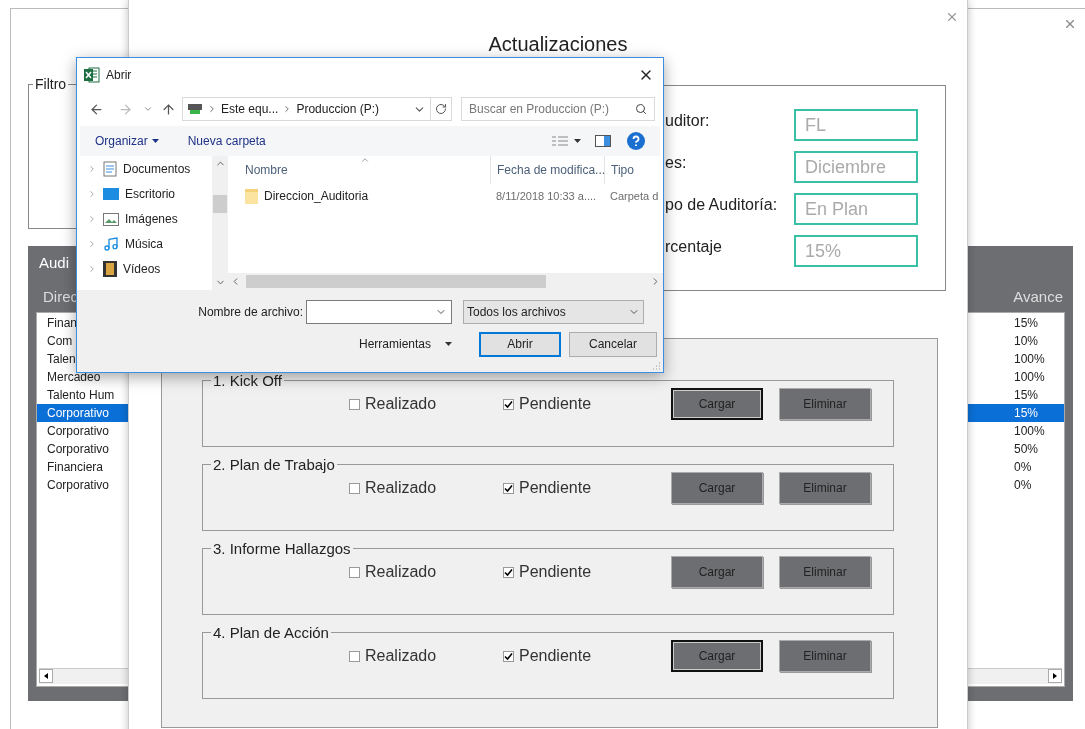 The height and width of the screenshot is (729, 1085). What do you see at coordinates (250, 312) in the screenshot?
I see `field-label: Nombre de archivo:` at bounding box center [250, 312].